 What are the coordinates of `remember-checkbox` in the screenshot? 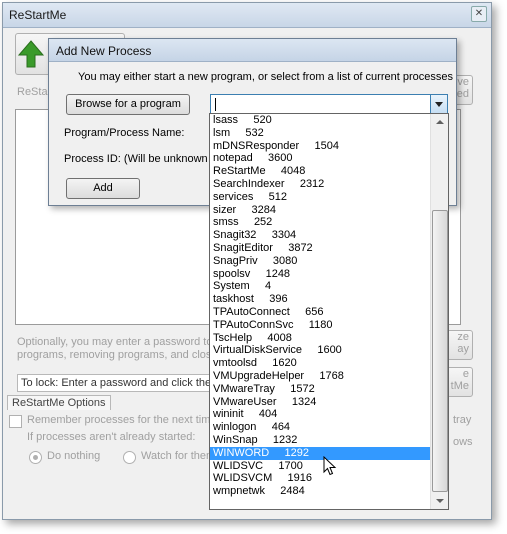 It's located at (15, 421).